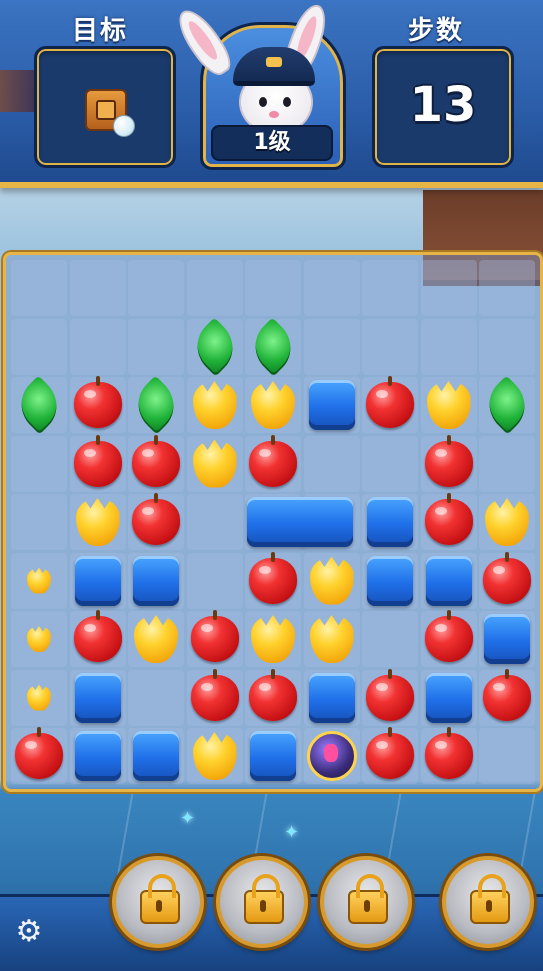 This screenshot has width=543, height=971. Describe the element at coordinates (29, 932) in the screenshot. I see `settings-gear-icon: ⚙` at that location.